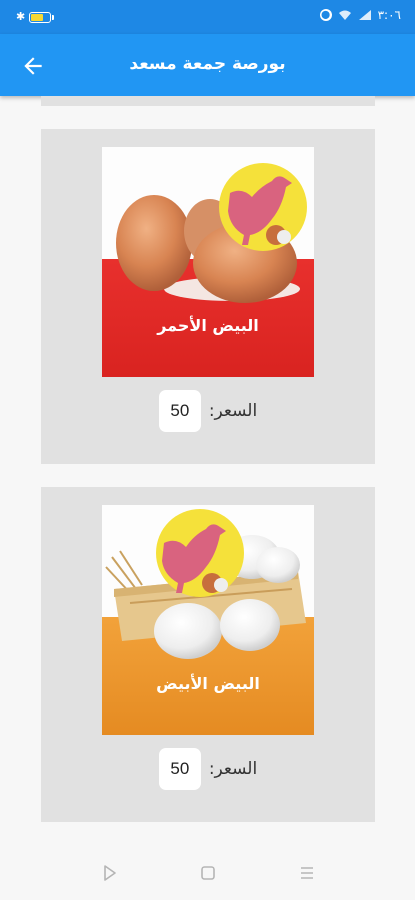 The height and width of the screenshot is (900, 415). I want to click on red-eggs-illustration: البيض الأحمر, so click(208, 262).